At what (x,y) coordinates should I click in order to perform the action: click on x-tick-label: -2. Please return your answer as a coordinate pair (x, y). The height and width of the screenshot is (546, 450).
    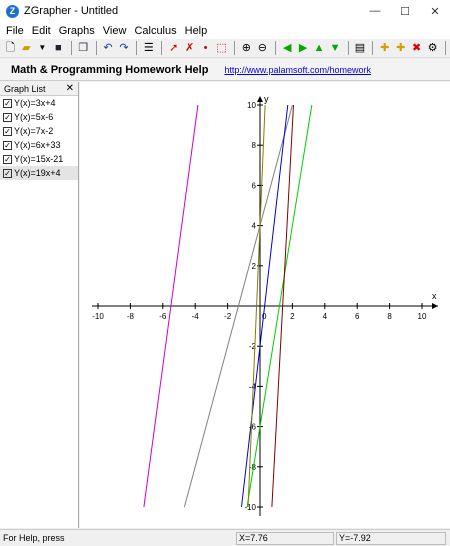
    Looking at the image, I should click on (228, 316).